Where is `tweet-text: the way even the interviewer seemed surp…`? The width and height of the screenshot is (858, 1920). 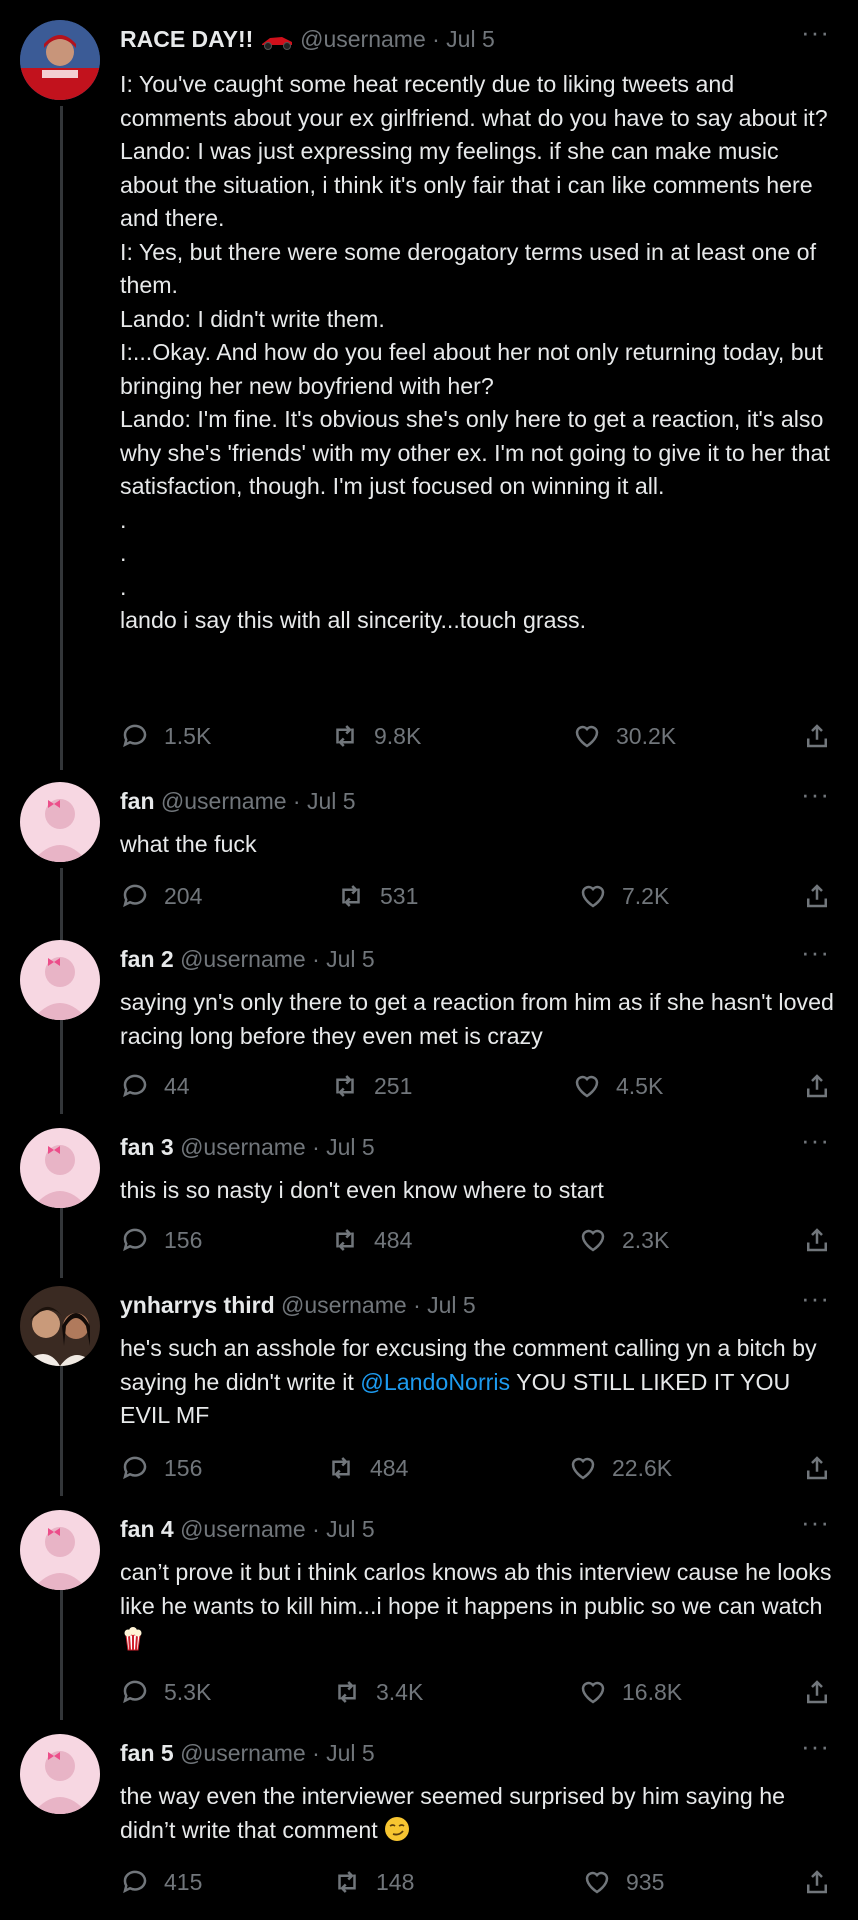 tweet-text: the way even the interviewer seemed surp… is located at coordinates (479, 1813).